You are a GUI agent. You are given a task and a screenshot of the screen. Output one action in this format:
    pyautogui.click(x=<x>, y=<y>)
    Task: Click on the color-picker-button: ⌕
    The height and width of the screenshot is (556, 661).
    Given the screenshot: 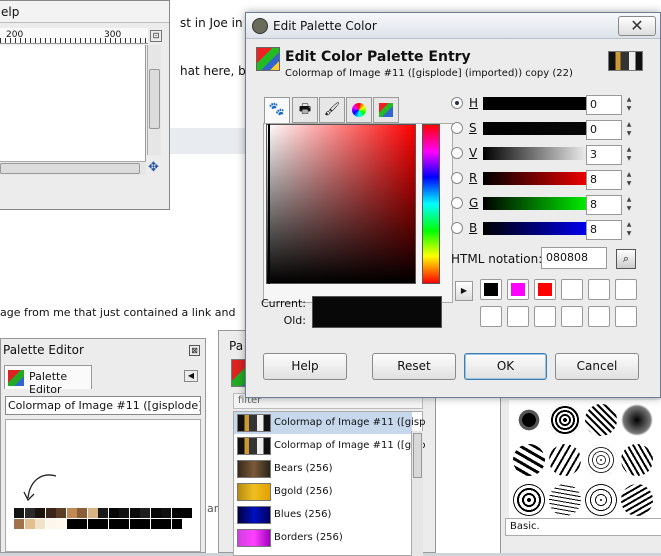 What is the action you would take?
    pyautogui.click(x=626, y=259)
    